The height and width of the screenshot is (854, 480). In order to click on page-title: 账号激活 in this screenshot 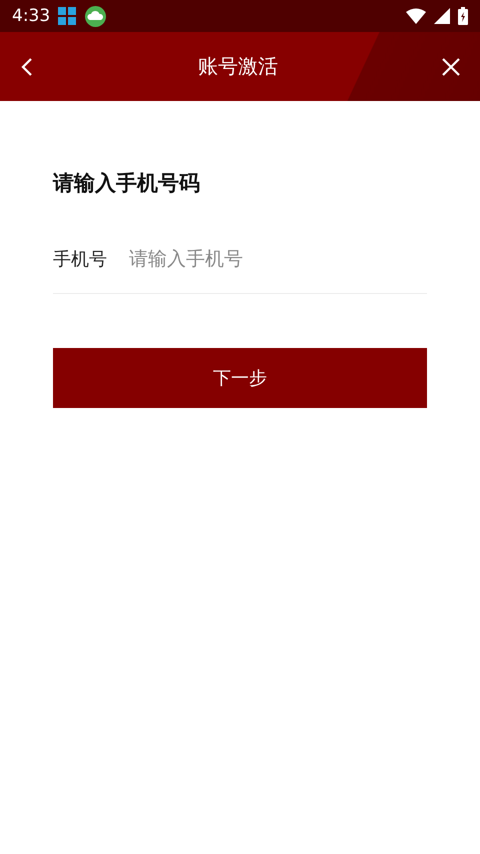, I will do `click(238, 66)`.